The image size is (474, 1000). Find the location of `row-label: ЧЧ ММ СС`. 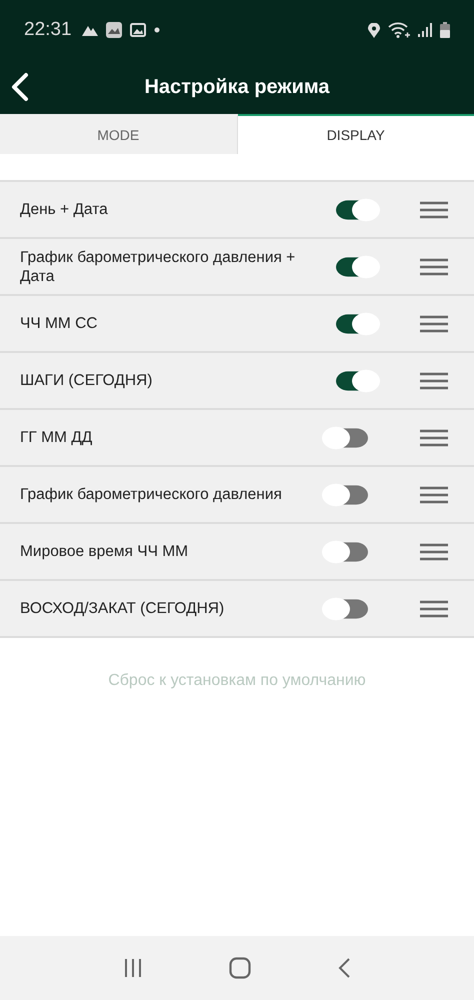

row-label: ЧЧ ММ СС is located at coordinates (59, 323).